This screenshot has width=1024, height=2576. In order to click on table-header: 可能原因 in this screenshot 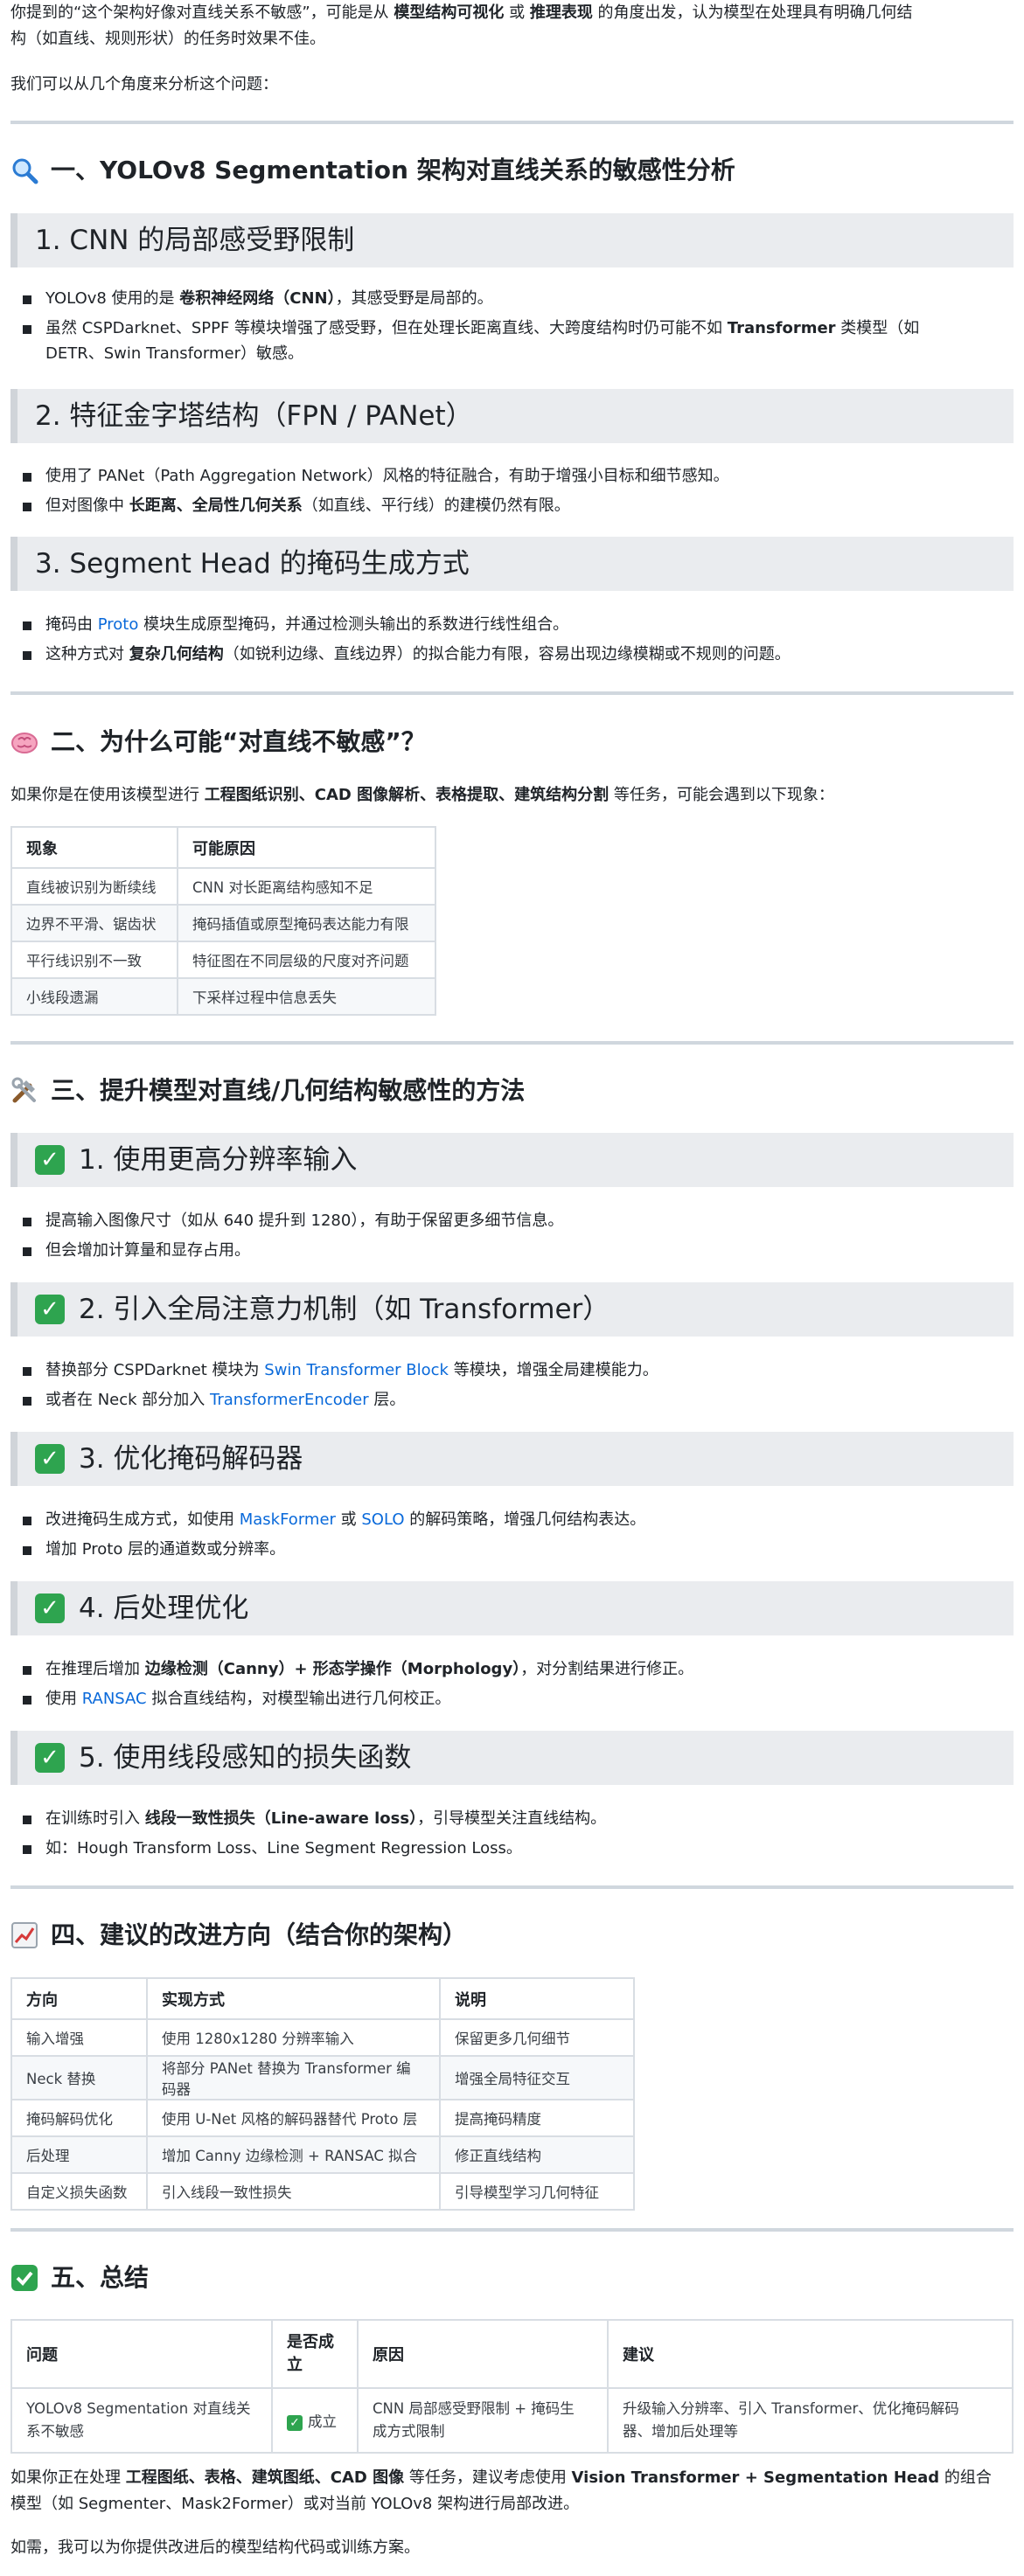, I will do `click(306, 847)`.